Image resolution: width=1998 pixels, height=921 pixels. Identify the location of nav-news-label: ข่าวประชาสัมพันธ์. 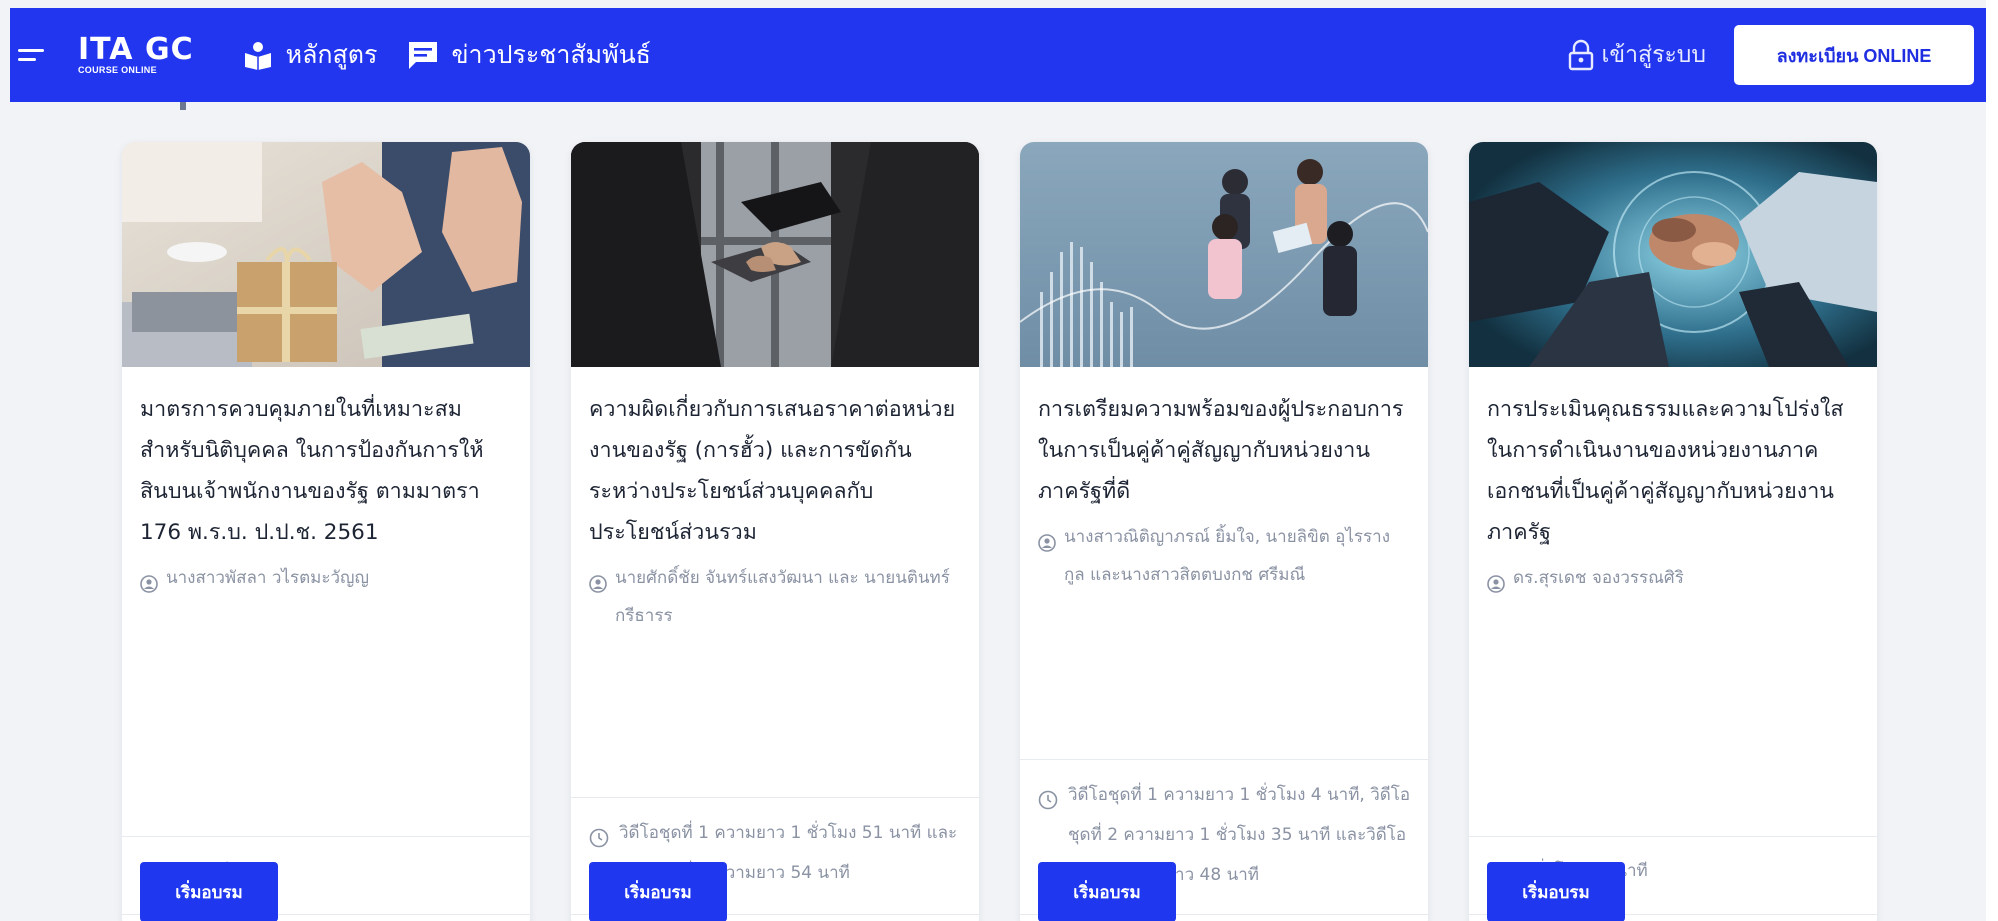
(551, 54).